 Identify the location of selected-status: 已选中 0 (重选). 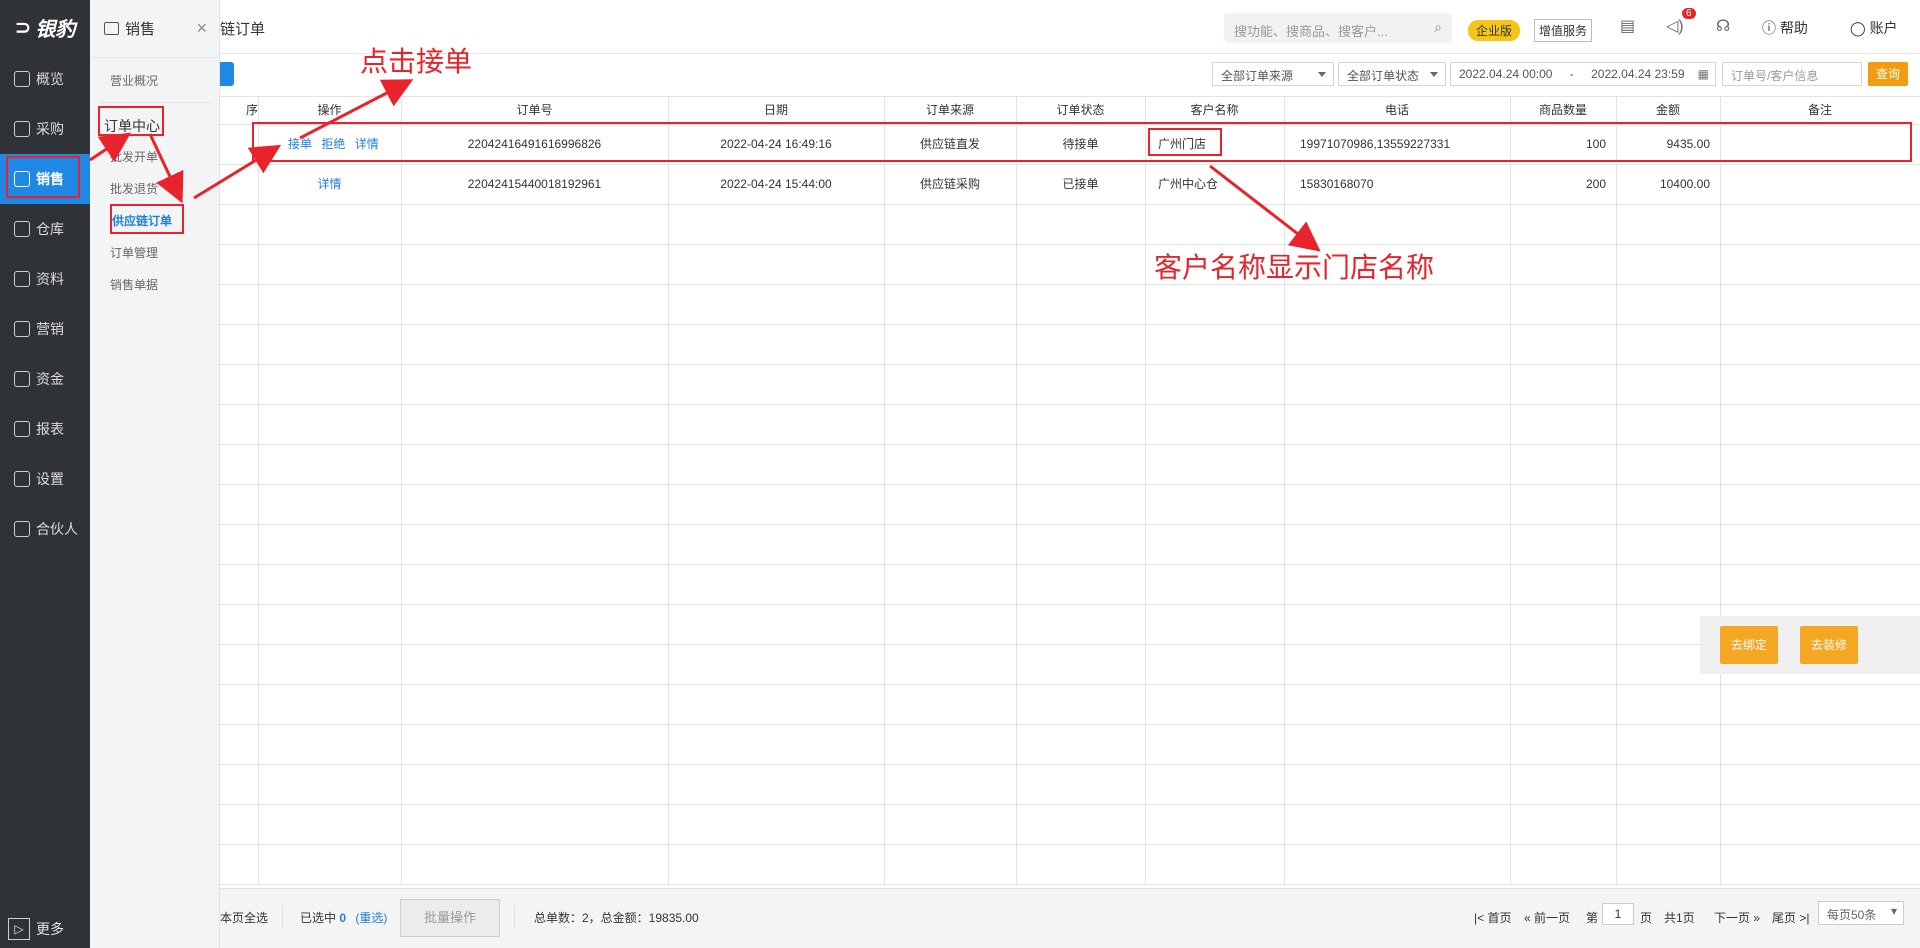
(343, 917).